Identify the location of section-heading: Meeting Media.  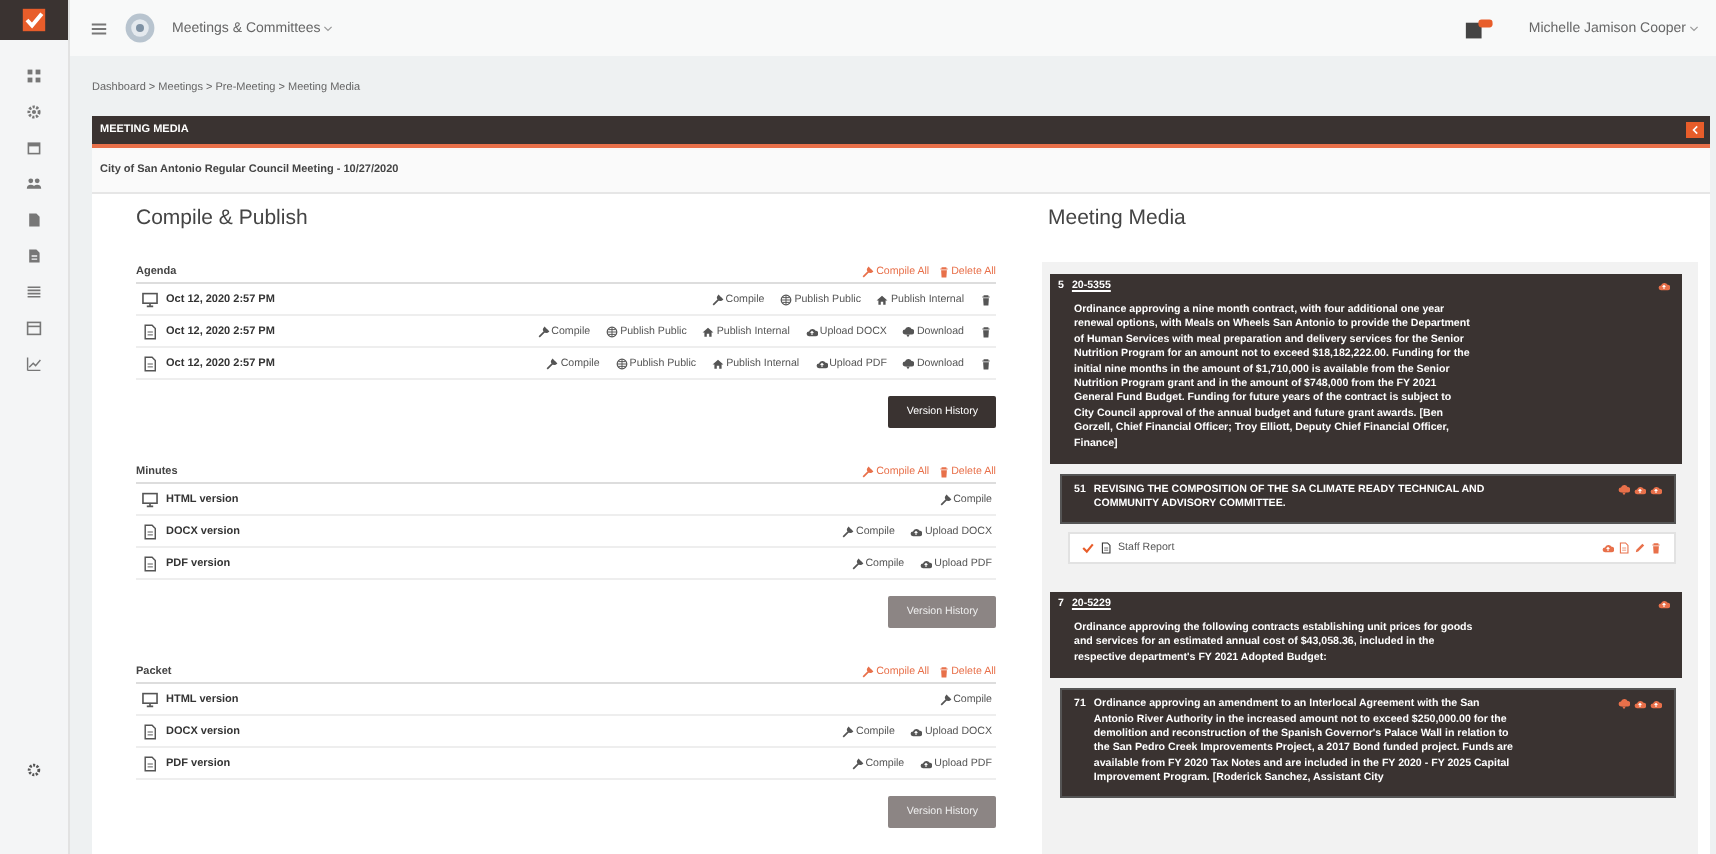
(1118, 218).